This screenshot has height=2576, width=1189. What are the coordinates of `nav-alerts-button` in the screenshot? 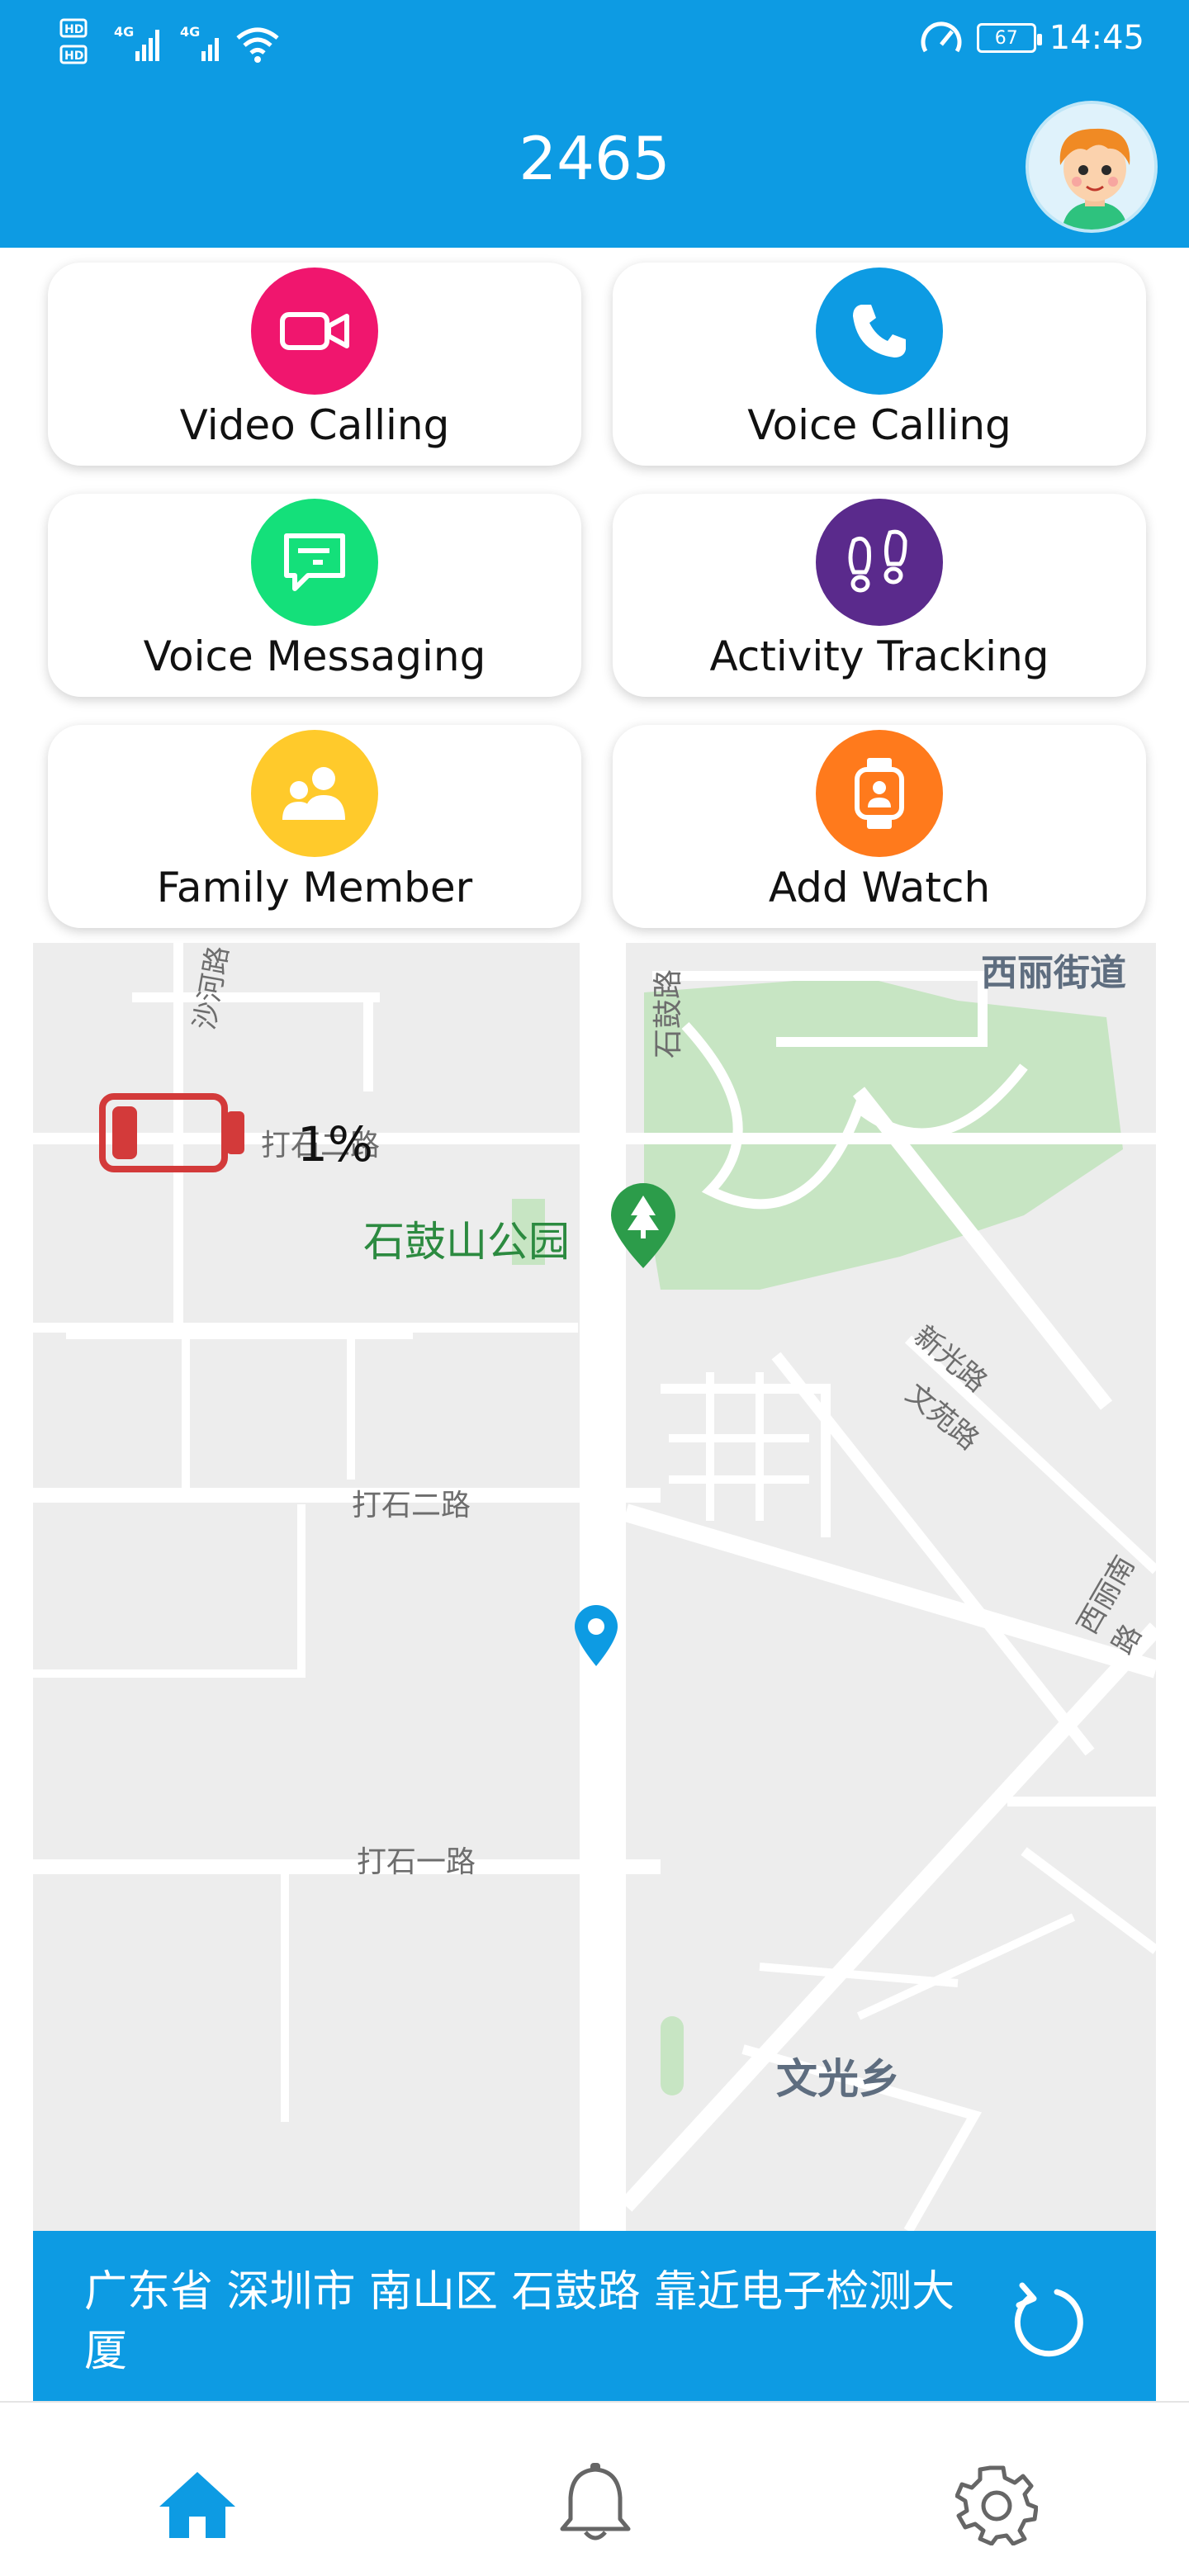 It's located at (595, 2504).